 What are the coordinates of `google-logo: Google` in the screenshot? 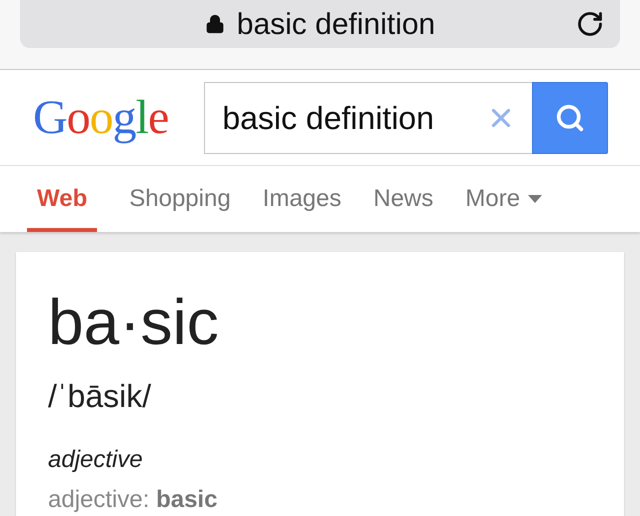 It's located at (100, 118).